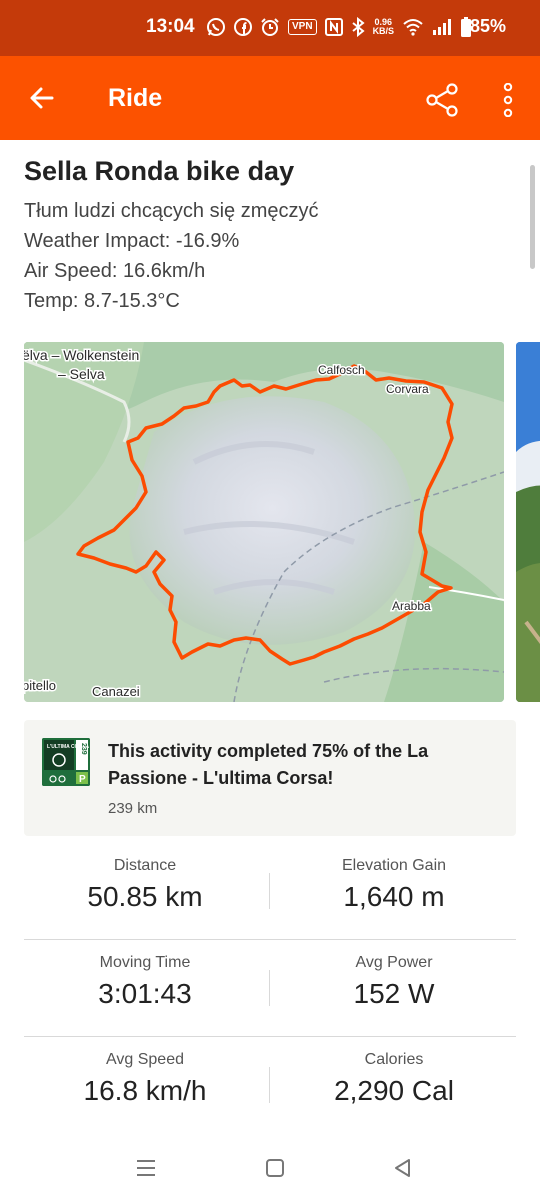  I want to click on stat-label: Calories, so click(394, 1059).